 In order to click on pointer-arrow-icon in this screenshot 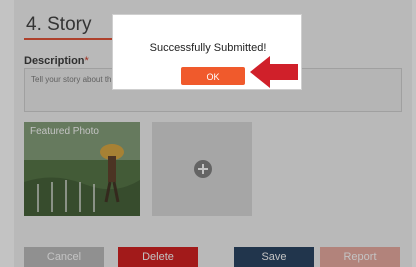, I will do `click(274, 72)`.